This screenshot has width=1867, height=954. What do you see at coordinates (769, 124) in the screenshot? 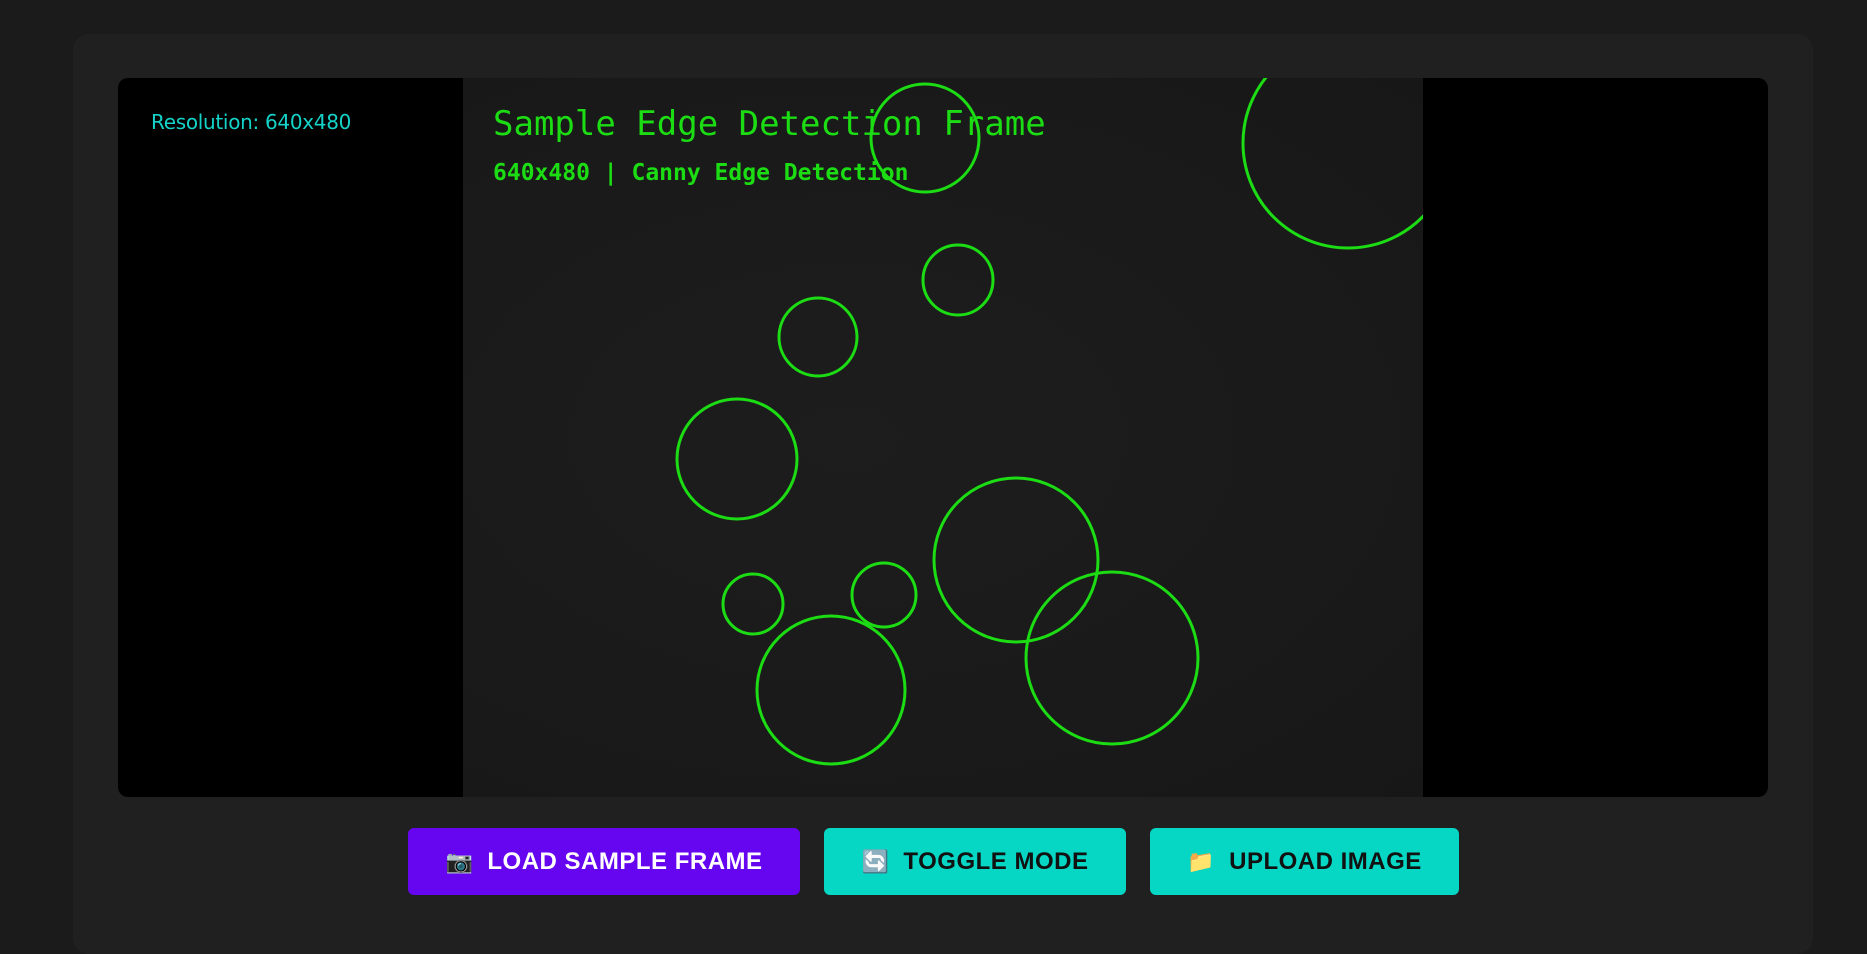
I see `frame-title: Sample Edge Detection Frame` at bounding box center [769, 124].